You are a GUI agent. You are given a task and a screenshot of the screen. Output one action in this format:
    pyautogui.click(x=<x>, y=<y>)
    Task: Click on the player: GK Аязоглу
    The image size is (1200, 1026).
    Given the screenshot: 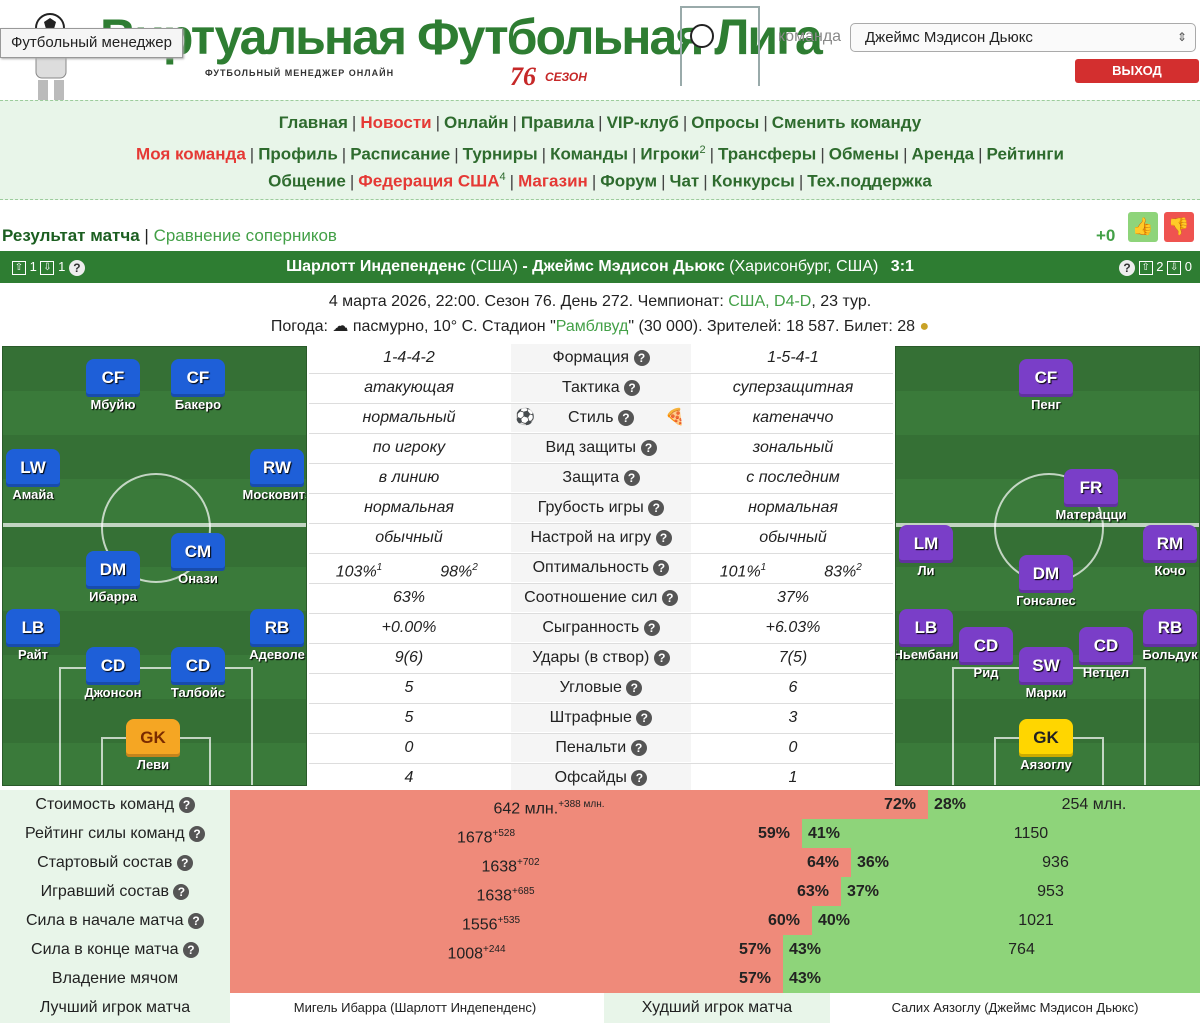 What is the action you would take?
    pyautogui.click(x=1046, y=745)
    